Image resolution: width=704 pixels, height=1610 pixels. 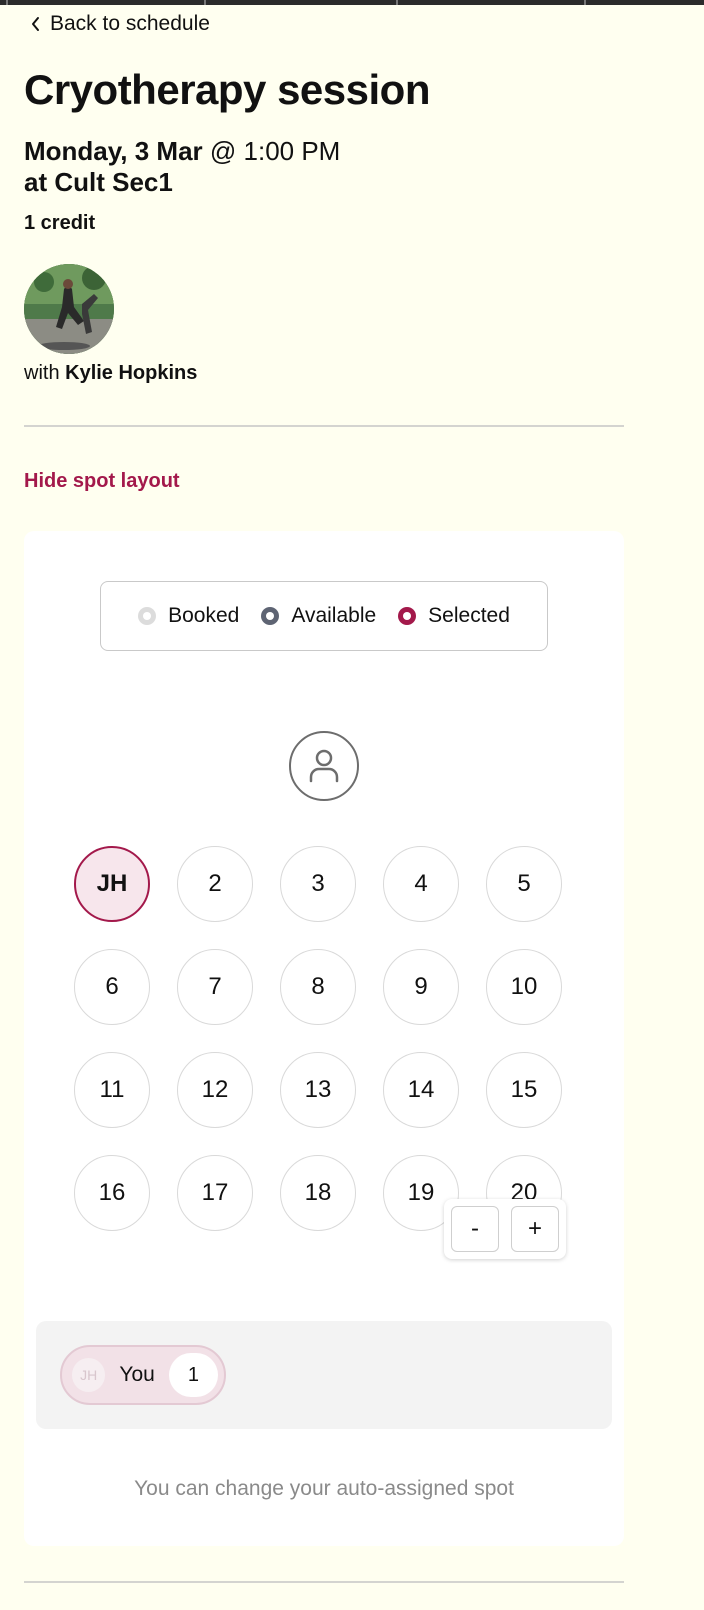 I want to click on back-label: Back to schedule, so click(x=130, y=23).